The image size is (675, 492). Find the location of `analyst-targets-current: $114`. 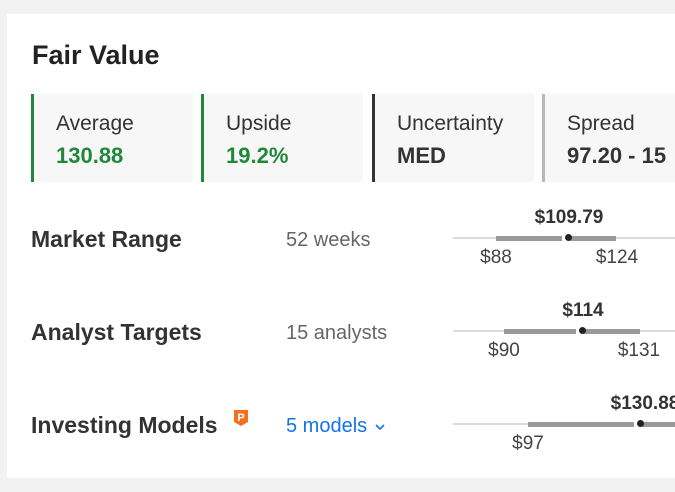

analyst-targets-current: $114 is located at coordinates (583, 310).